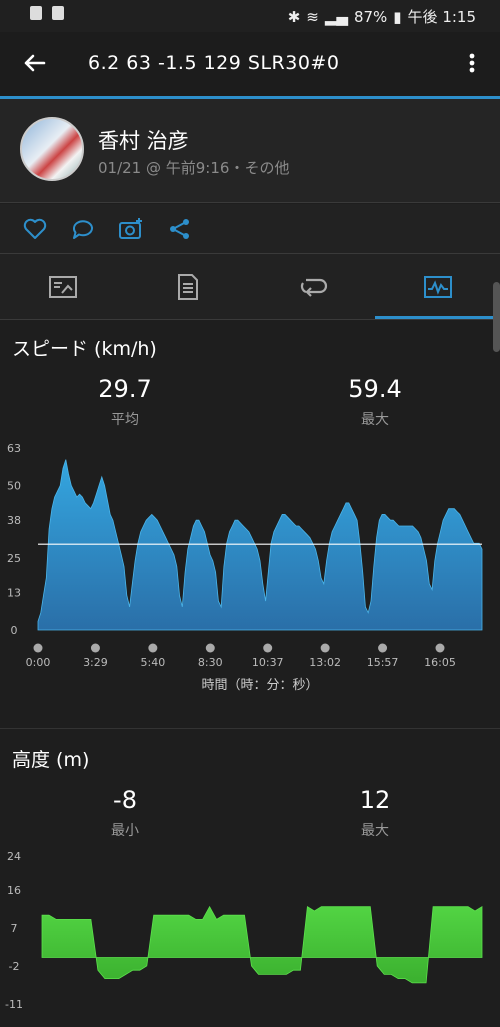 The image size is (500, 1027). What do you see at coordinates (14, 630) in the screenshot?
I see `y-tick-label: 0` at bounding box center [14, 630].